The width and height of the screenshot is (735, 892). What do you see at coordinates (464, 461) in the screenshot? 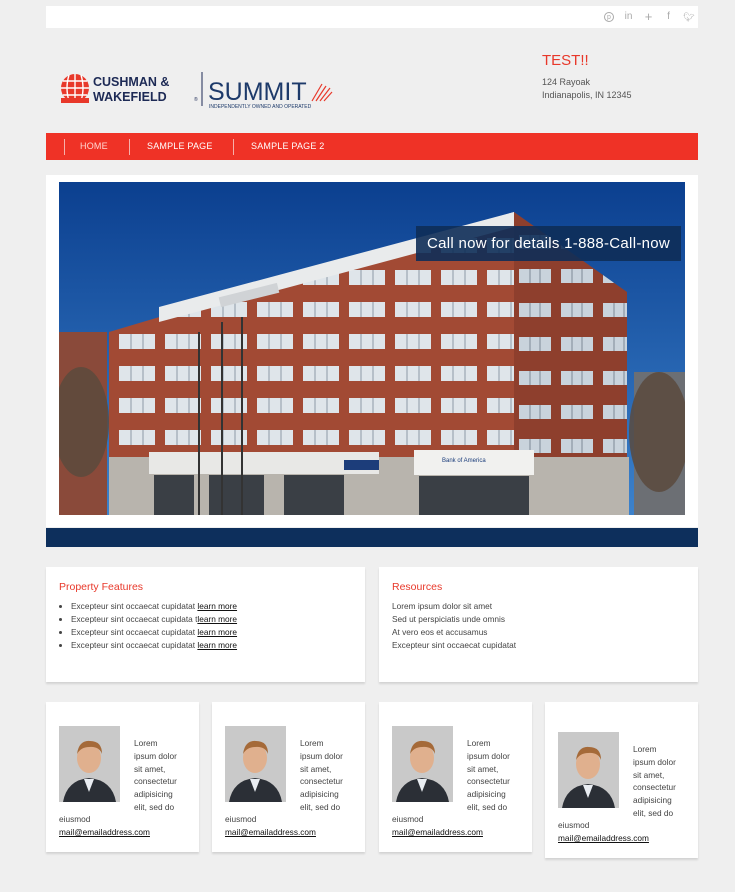
I see `svg-text: Bank of America` at bounding box center [464, 461].